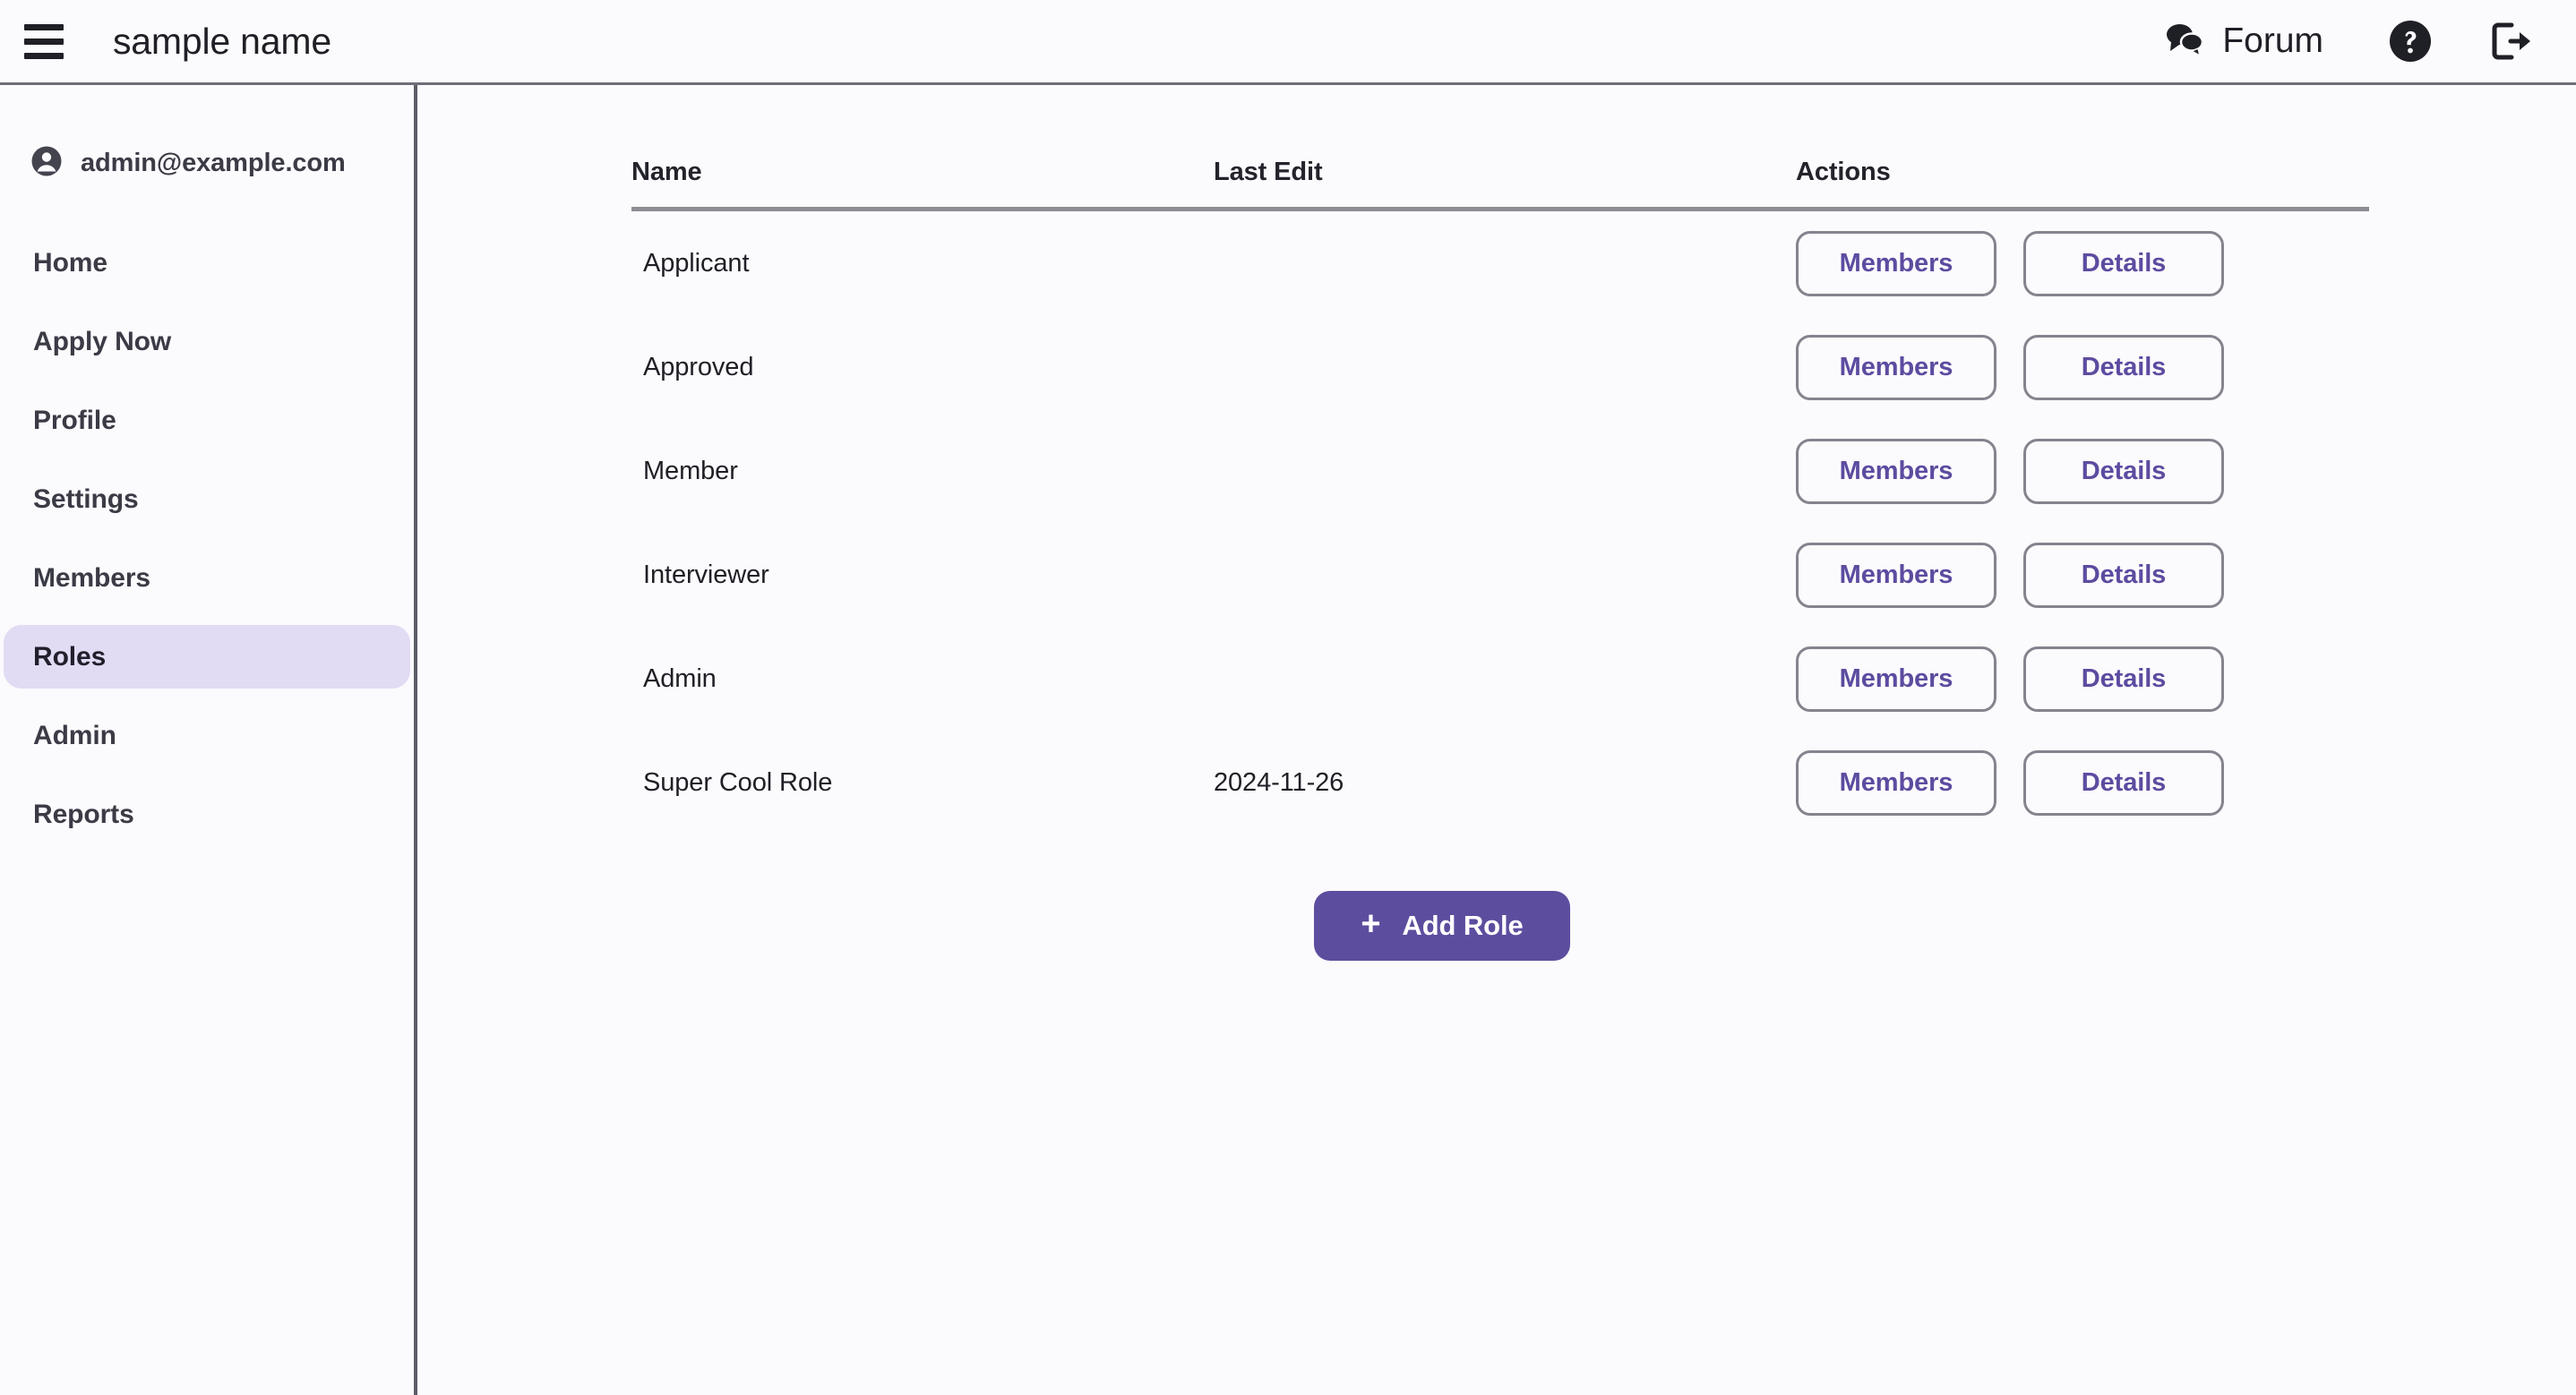 The width and height of the screenshot is (2576, 1395). What do you see at coordinates (2410, 41) in the screenshot?
I see `help-circle-icon` at bounding box center [2410, 41].